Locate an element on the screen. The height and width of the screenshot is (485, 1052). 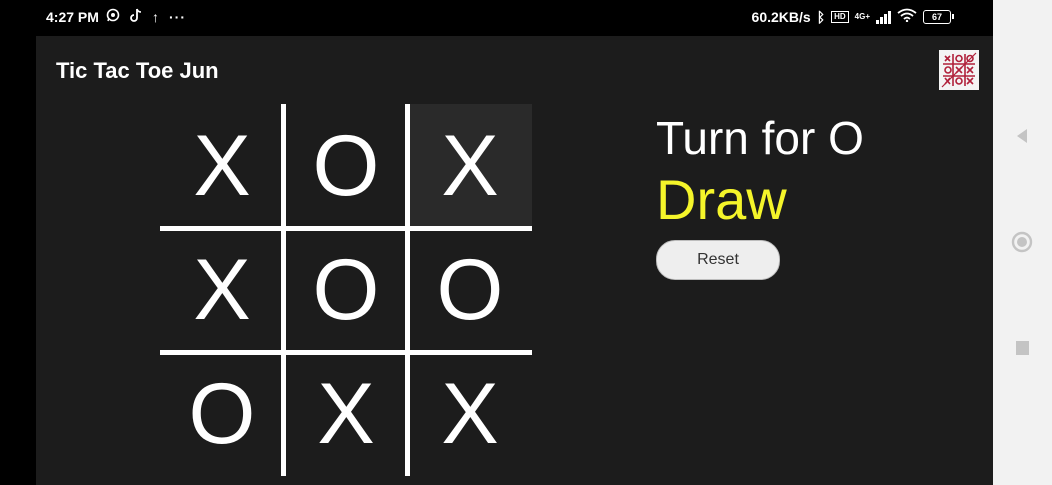
board-cell-7: O is located at coordinates (222, 414).